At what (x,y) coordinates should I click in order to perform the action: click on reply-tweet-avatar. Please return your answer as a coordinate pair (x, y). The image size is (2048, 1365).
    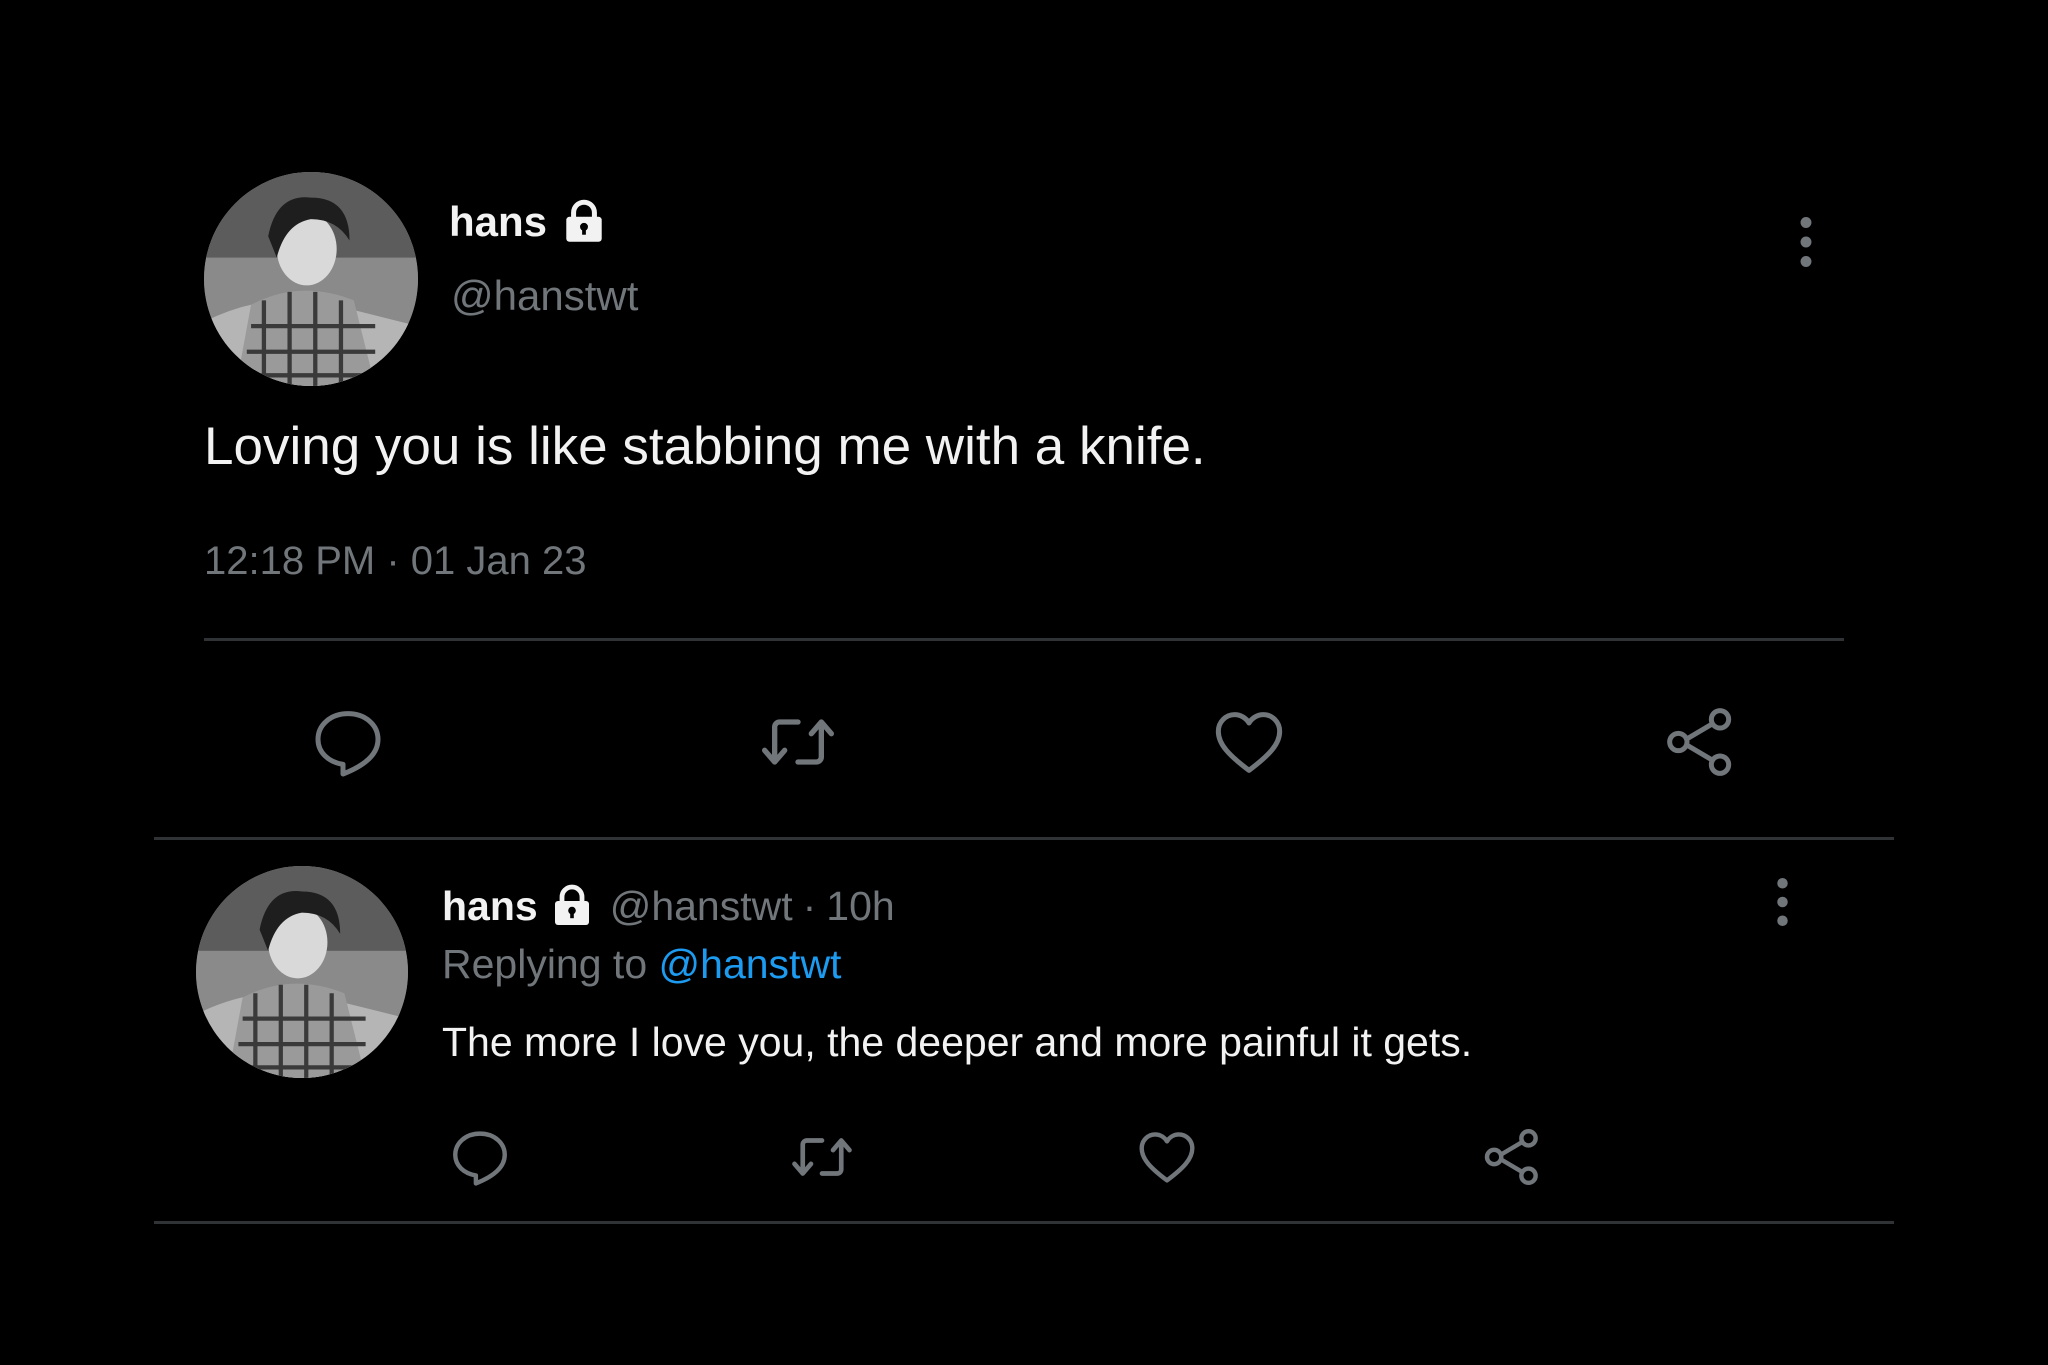
    Looking at the image, I should click on (302, 972).